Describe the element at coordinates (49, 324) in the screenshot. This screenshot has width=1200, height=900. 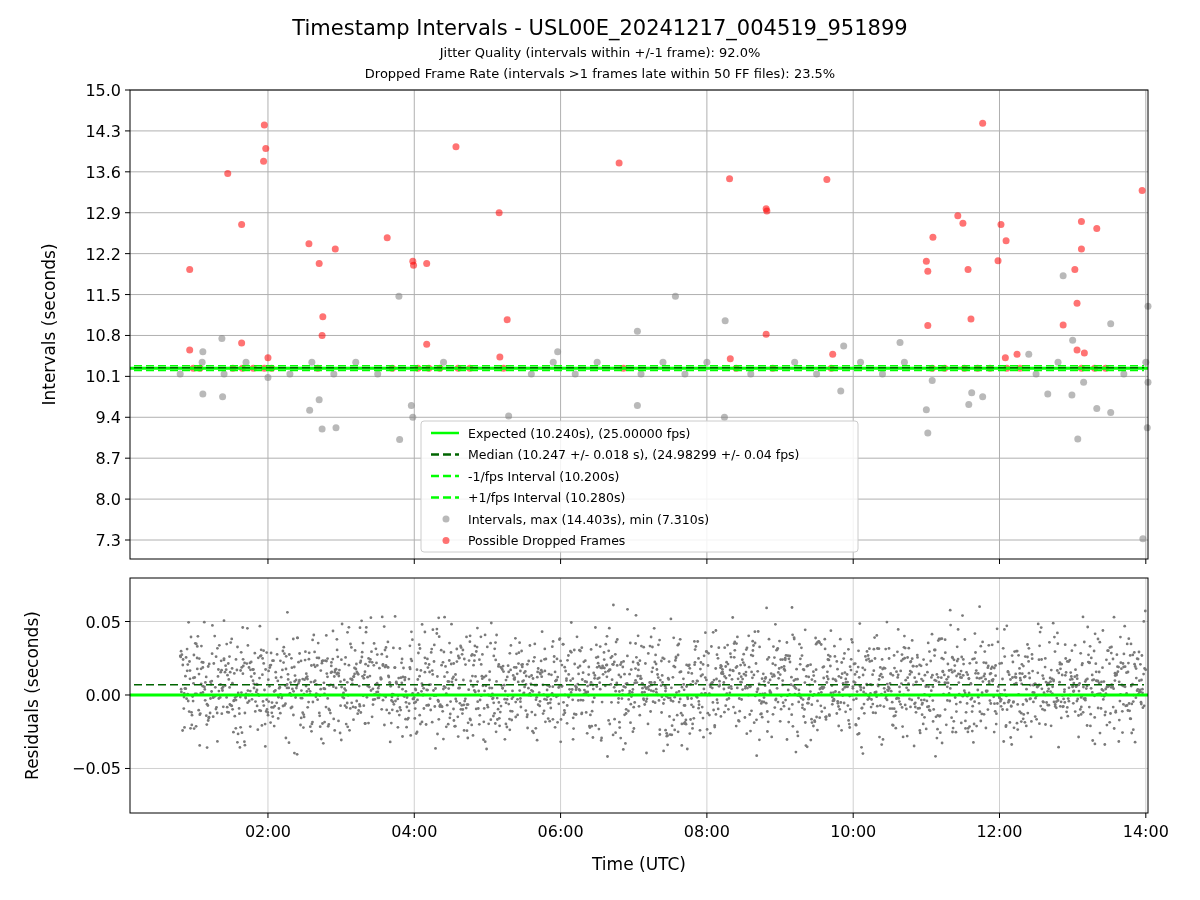
I see `axis-label: Intervals (seconds)` at that location.